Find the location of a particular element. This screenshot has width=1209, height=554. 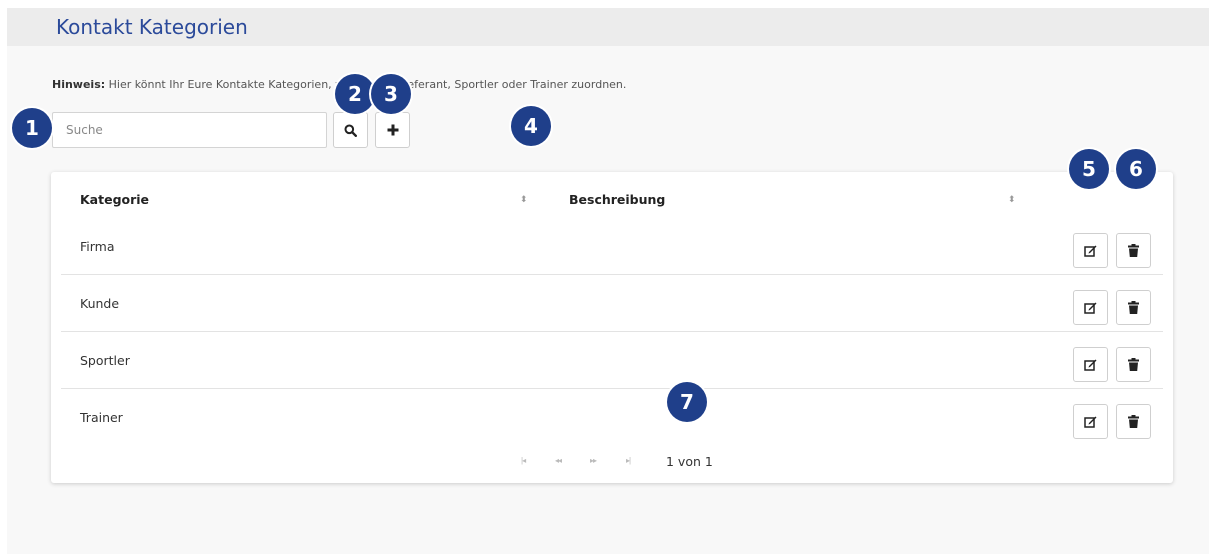

callout-badge-2: 2 is located at coordinates (355, 94).